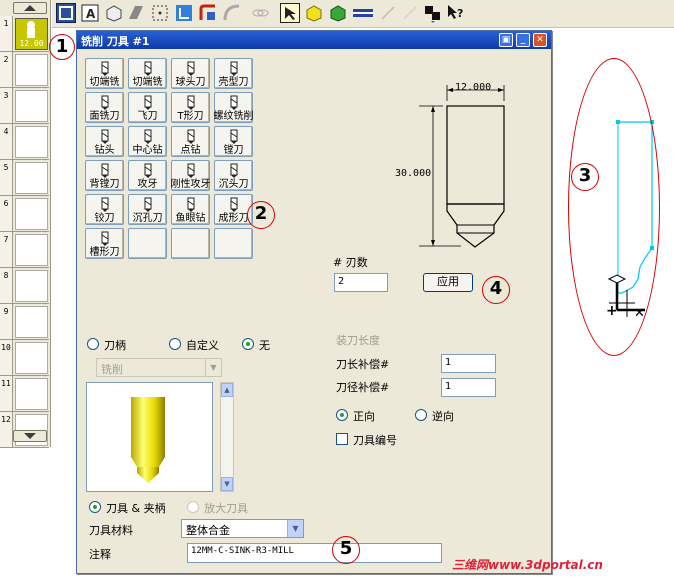 The width and height of the screenshot is (674, 577). Describe the element at coordinates (260, 13) in the screenshot. I see `chain-icon` at that location.